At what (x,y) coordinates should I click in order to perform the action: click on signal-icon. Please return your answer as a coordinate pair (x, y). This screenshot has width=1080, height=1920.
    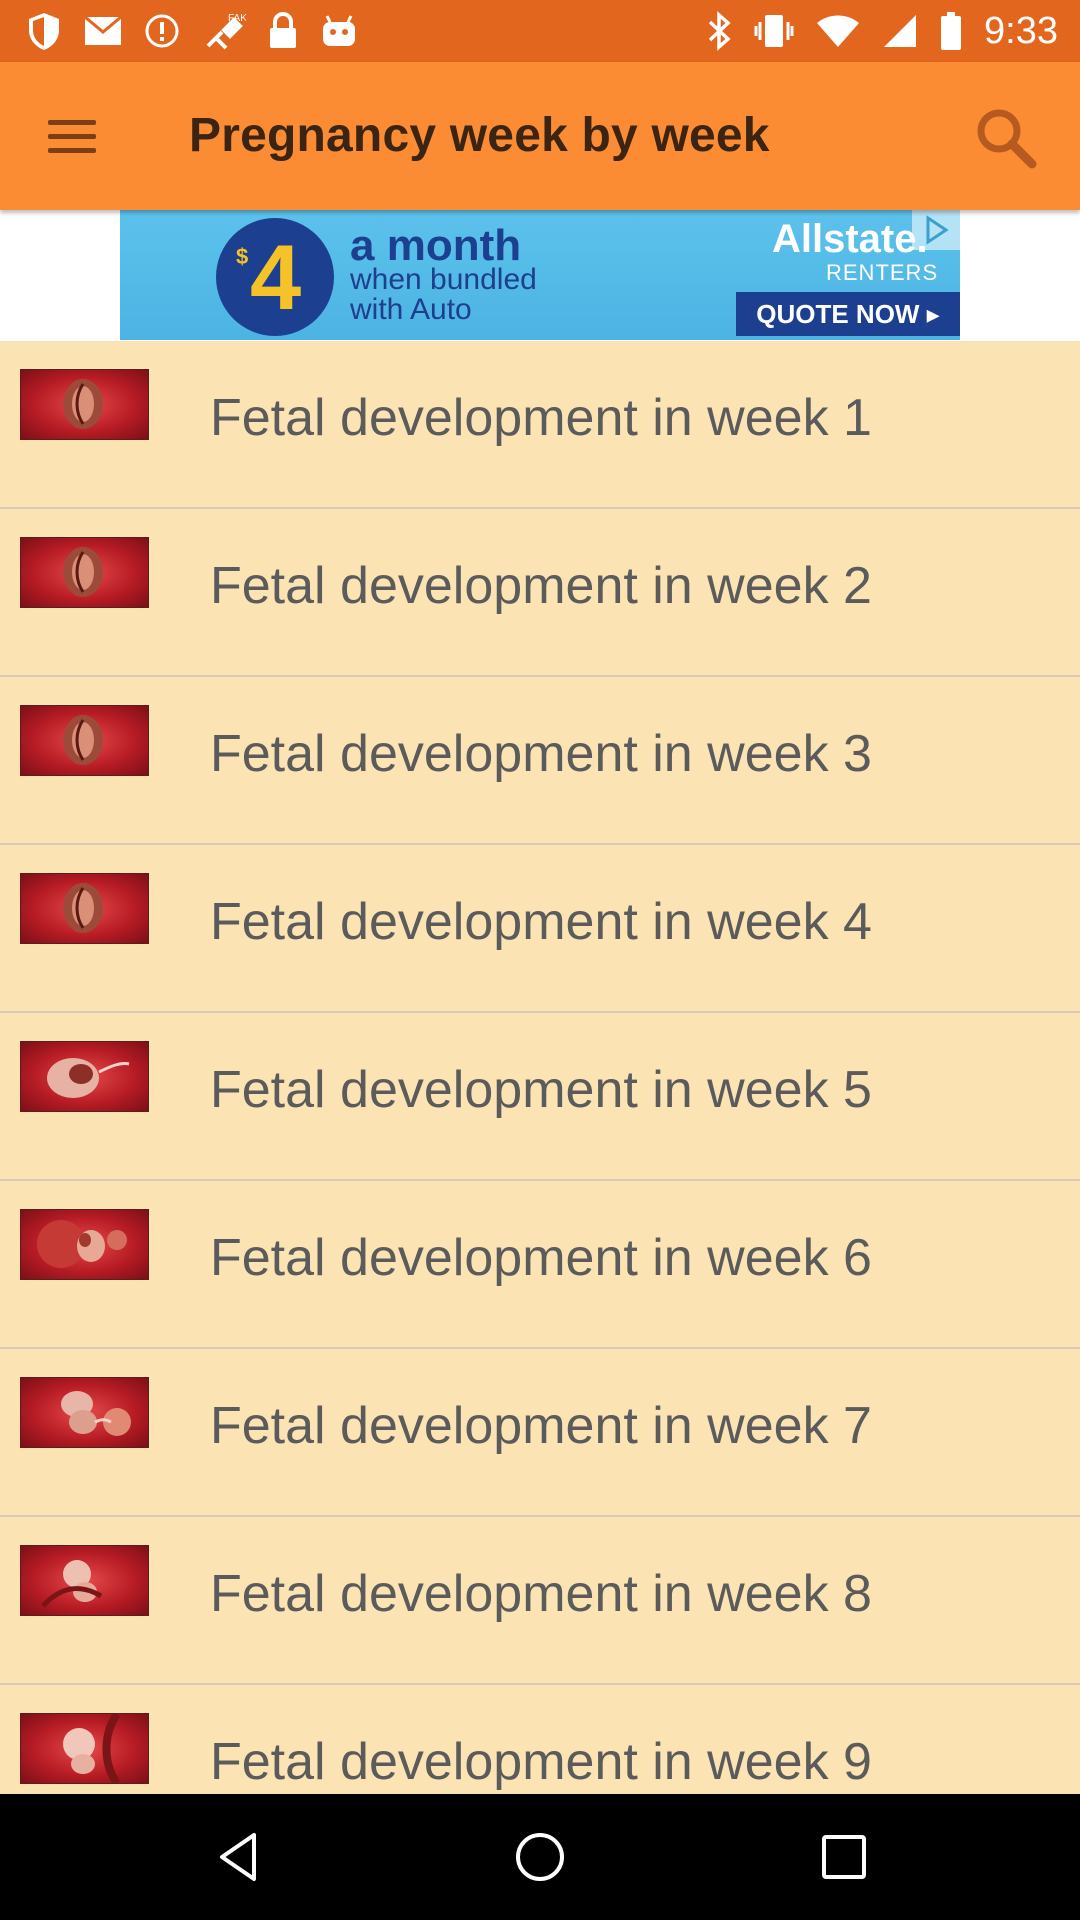
    Looking at the image, I should click on (900, 31).